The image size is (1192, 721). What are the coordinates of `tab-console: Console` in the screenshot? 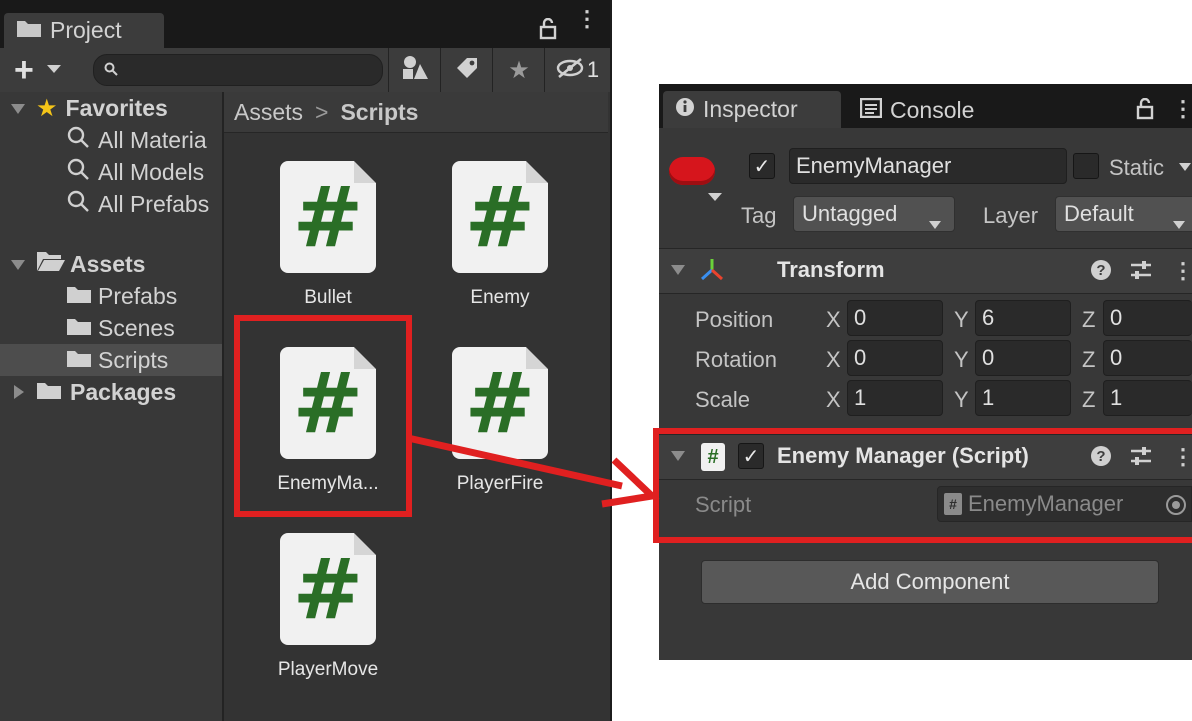 It's located at (917, 110).